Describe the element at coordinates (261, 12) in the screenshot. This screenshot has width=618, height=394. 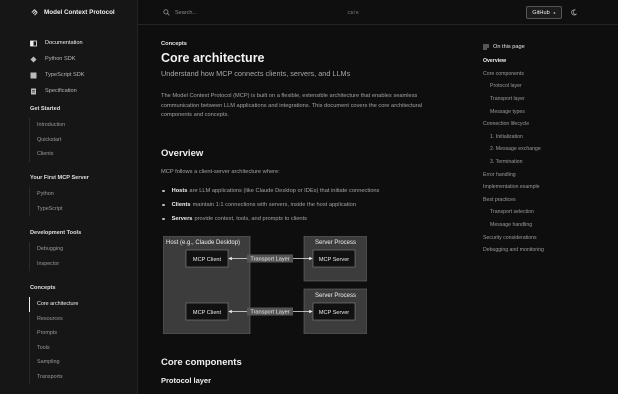
I see `search-input: Search... Ctrl K` at that location.